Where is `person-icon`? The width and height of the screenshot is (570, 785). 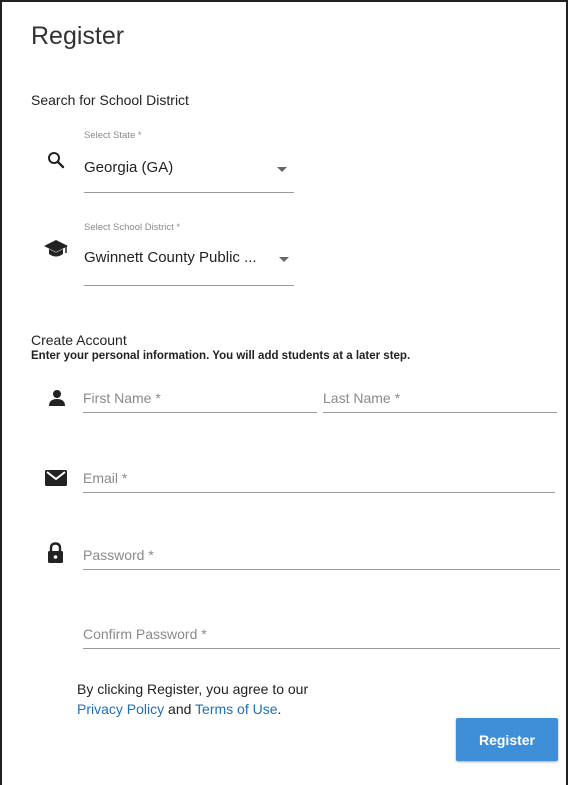
person-icon is located at coordinates (57, 398).